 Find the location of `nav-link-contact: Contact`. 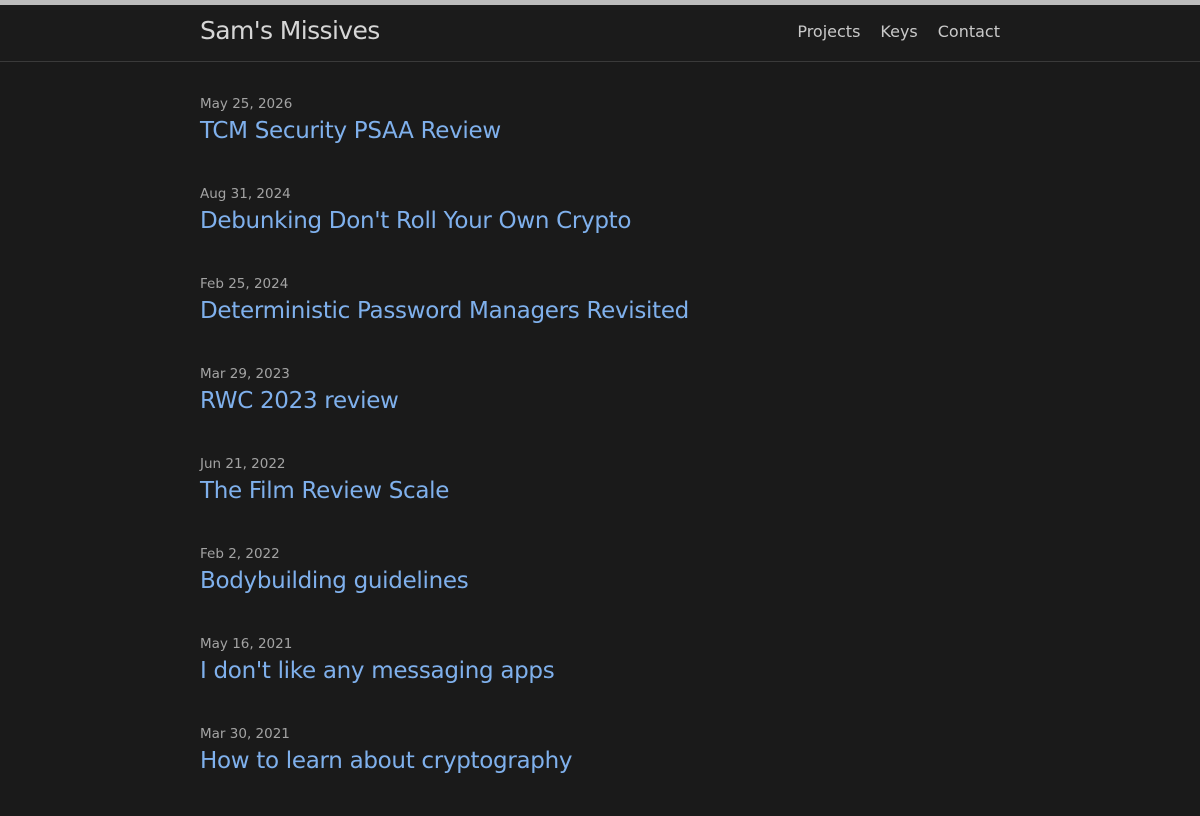

nav-link-contact: Contact is located at coordinates (969, 31).